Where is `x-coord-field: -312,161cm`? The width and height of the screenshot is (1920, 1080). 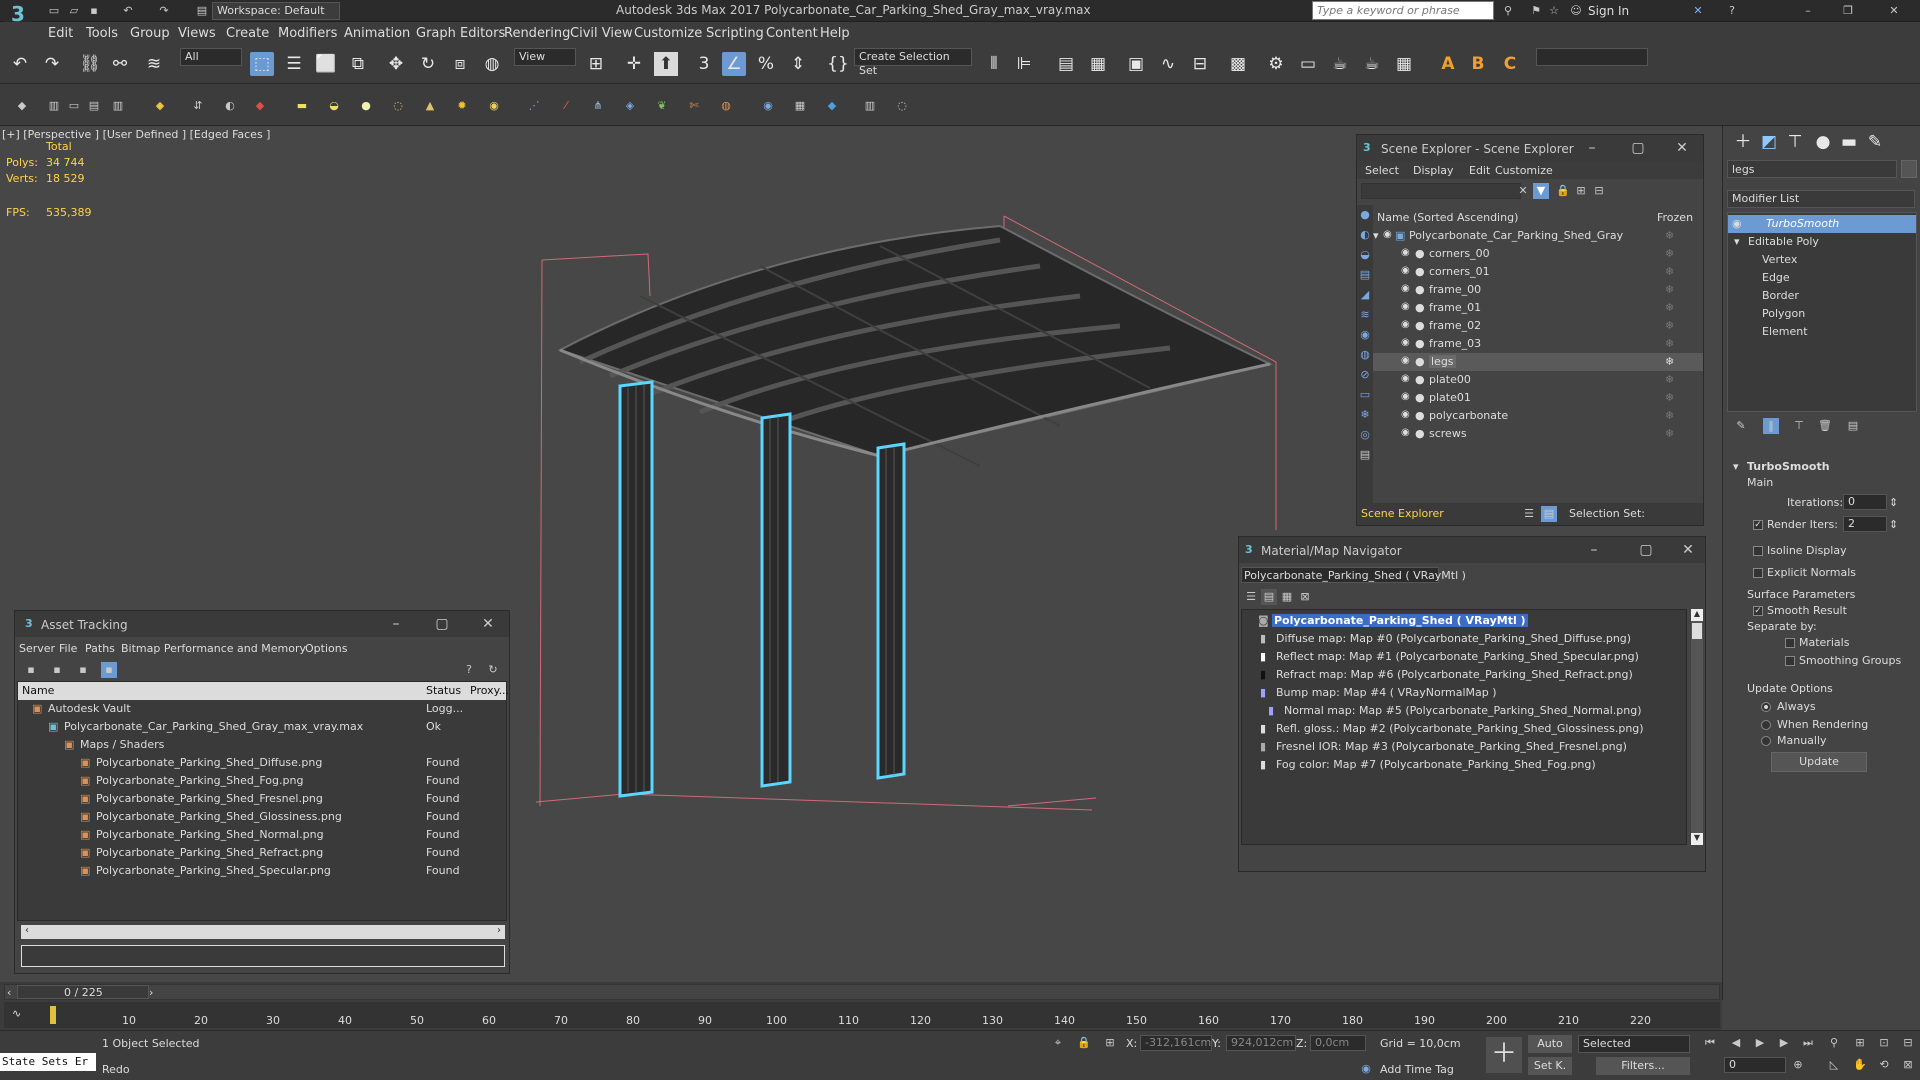 x-coord-field: -312,161cm is located at coordinates (1176, 1043).